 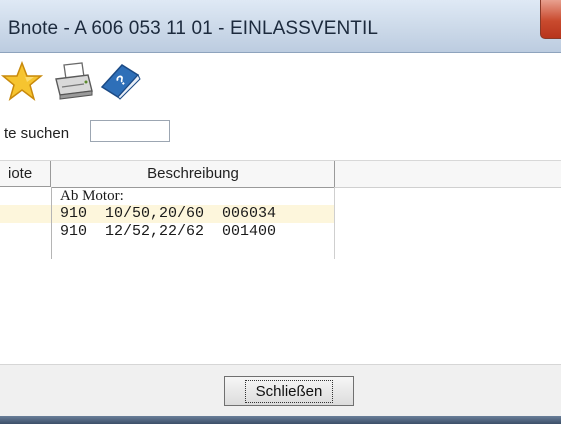 What do you see at coordinates (280, 80) in the screenshot?
I see `toolbar: ?` at bounding box center [280, 80].